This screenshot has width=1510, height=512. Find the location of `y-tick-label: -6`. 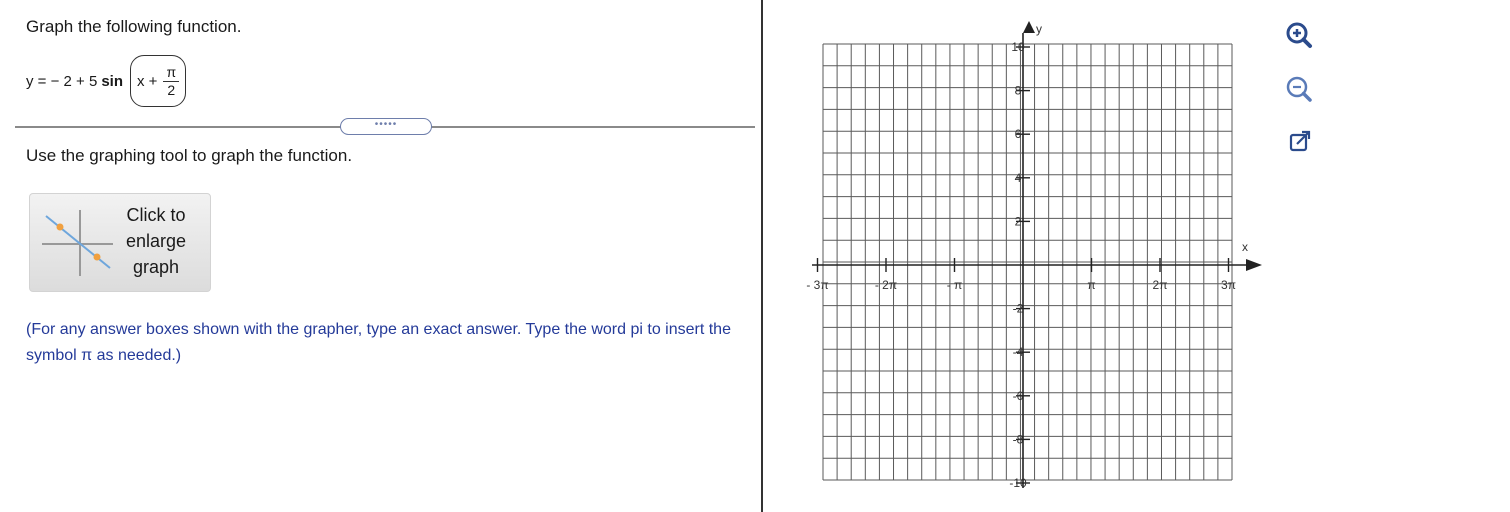

y-tick-label: -6 is located at coordinates (1018, 396).